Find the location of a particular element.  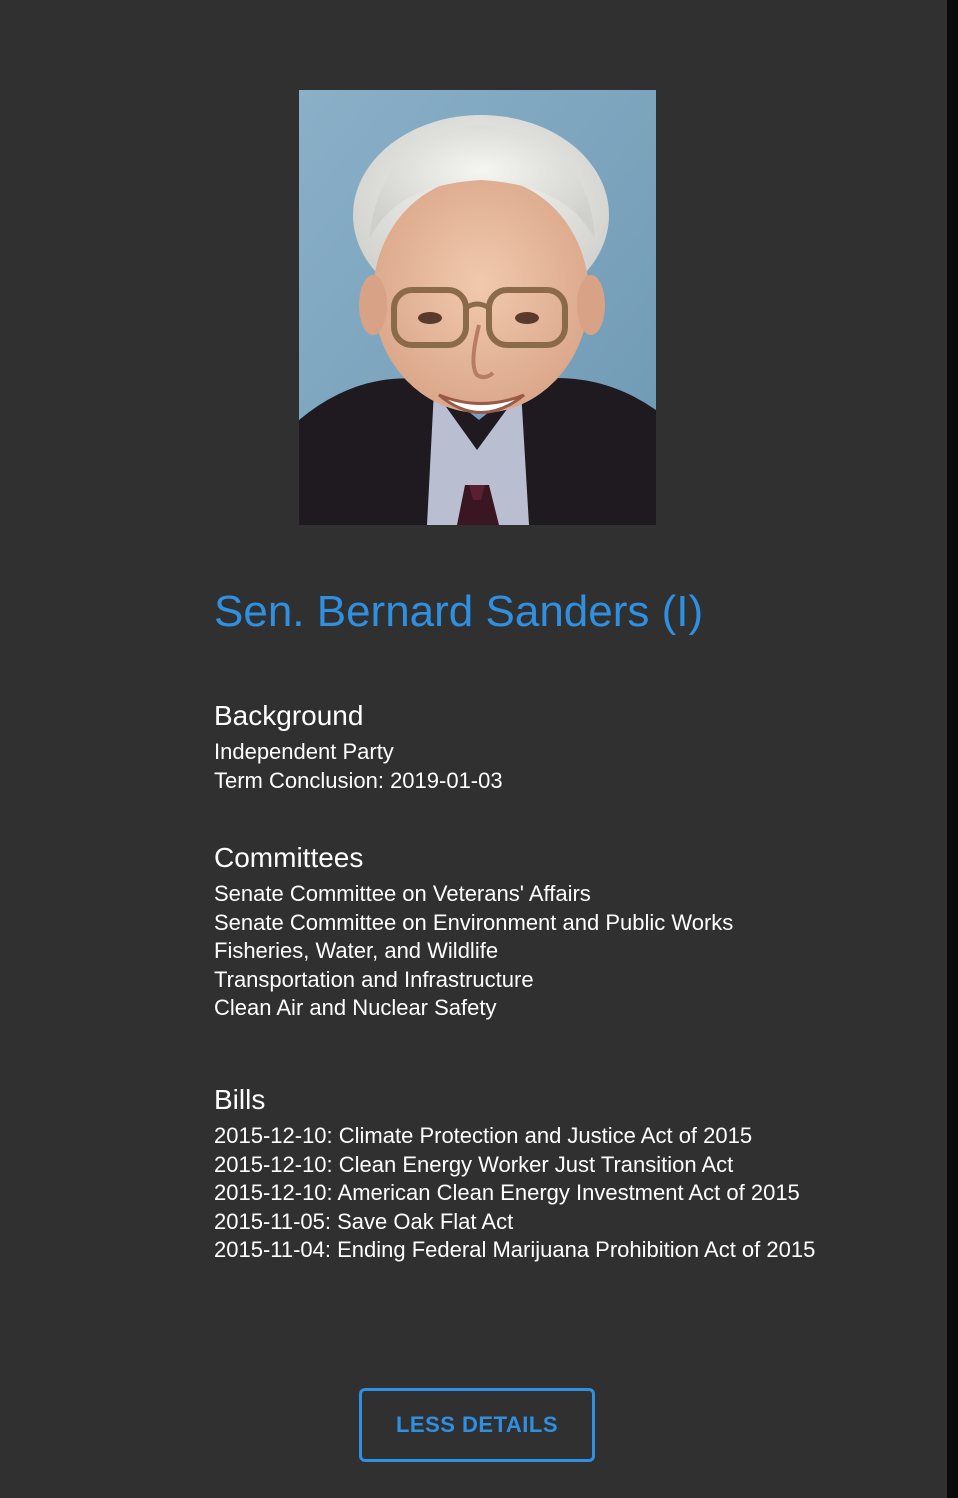

committees-heading: Committees is located at coordinates (289, 857).